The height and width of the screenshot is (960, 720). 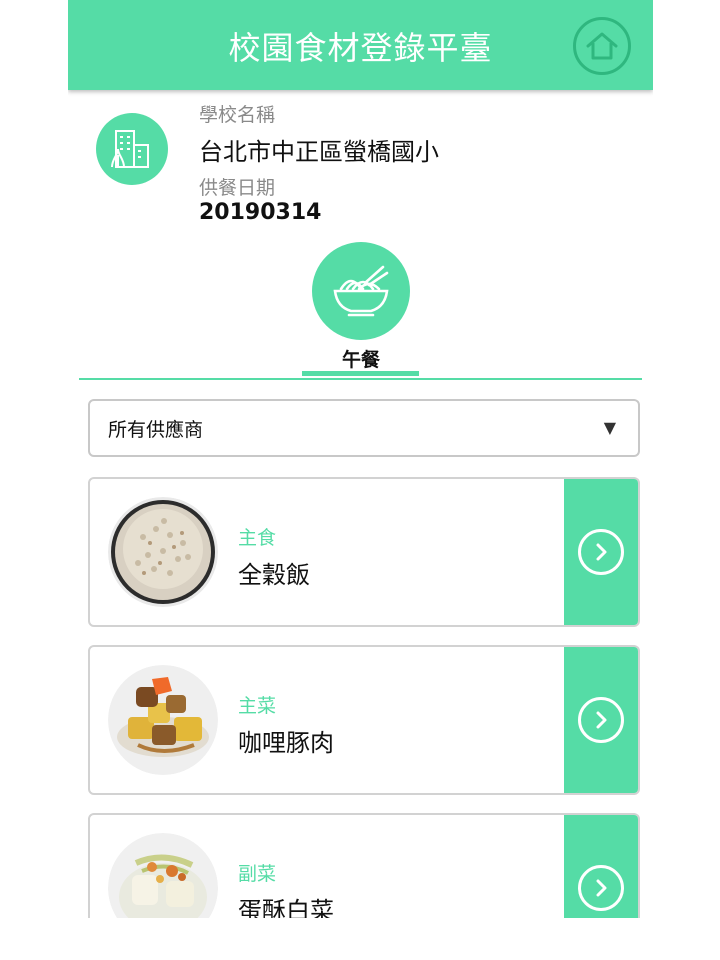 What do you see at coordinates (237, 115) in the screenshot?
I see `school-name-label: 學校名稱` at bounding box center [237, 115].